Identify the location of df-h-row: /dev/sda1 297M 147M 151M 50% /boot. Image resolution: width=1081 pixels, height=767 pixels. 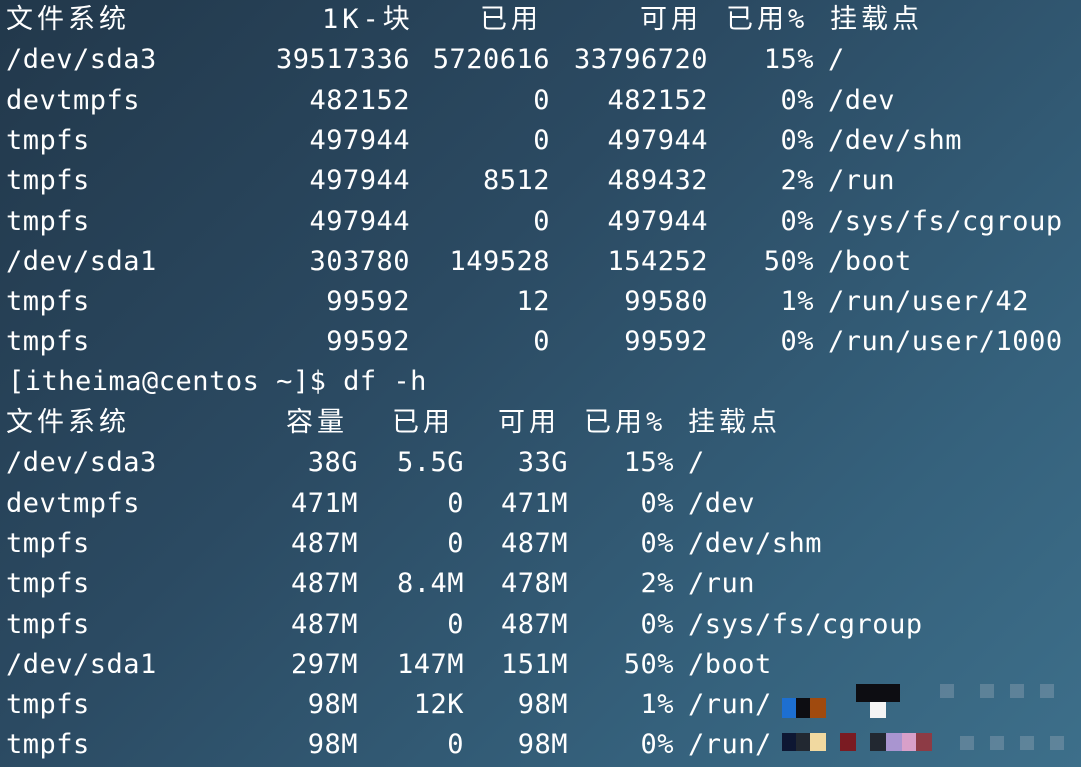
(540, 665).